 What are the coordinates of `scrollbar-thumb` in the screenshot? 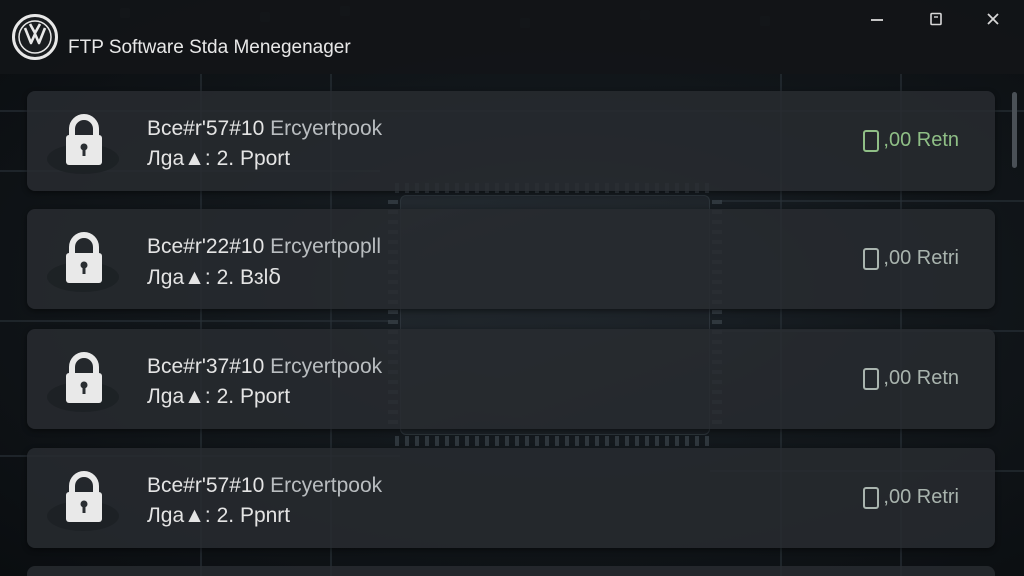 It's located at (1014, 130).